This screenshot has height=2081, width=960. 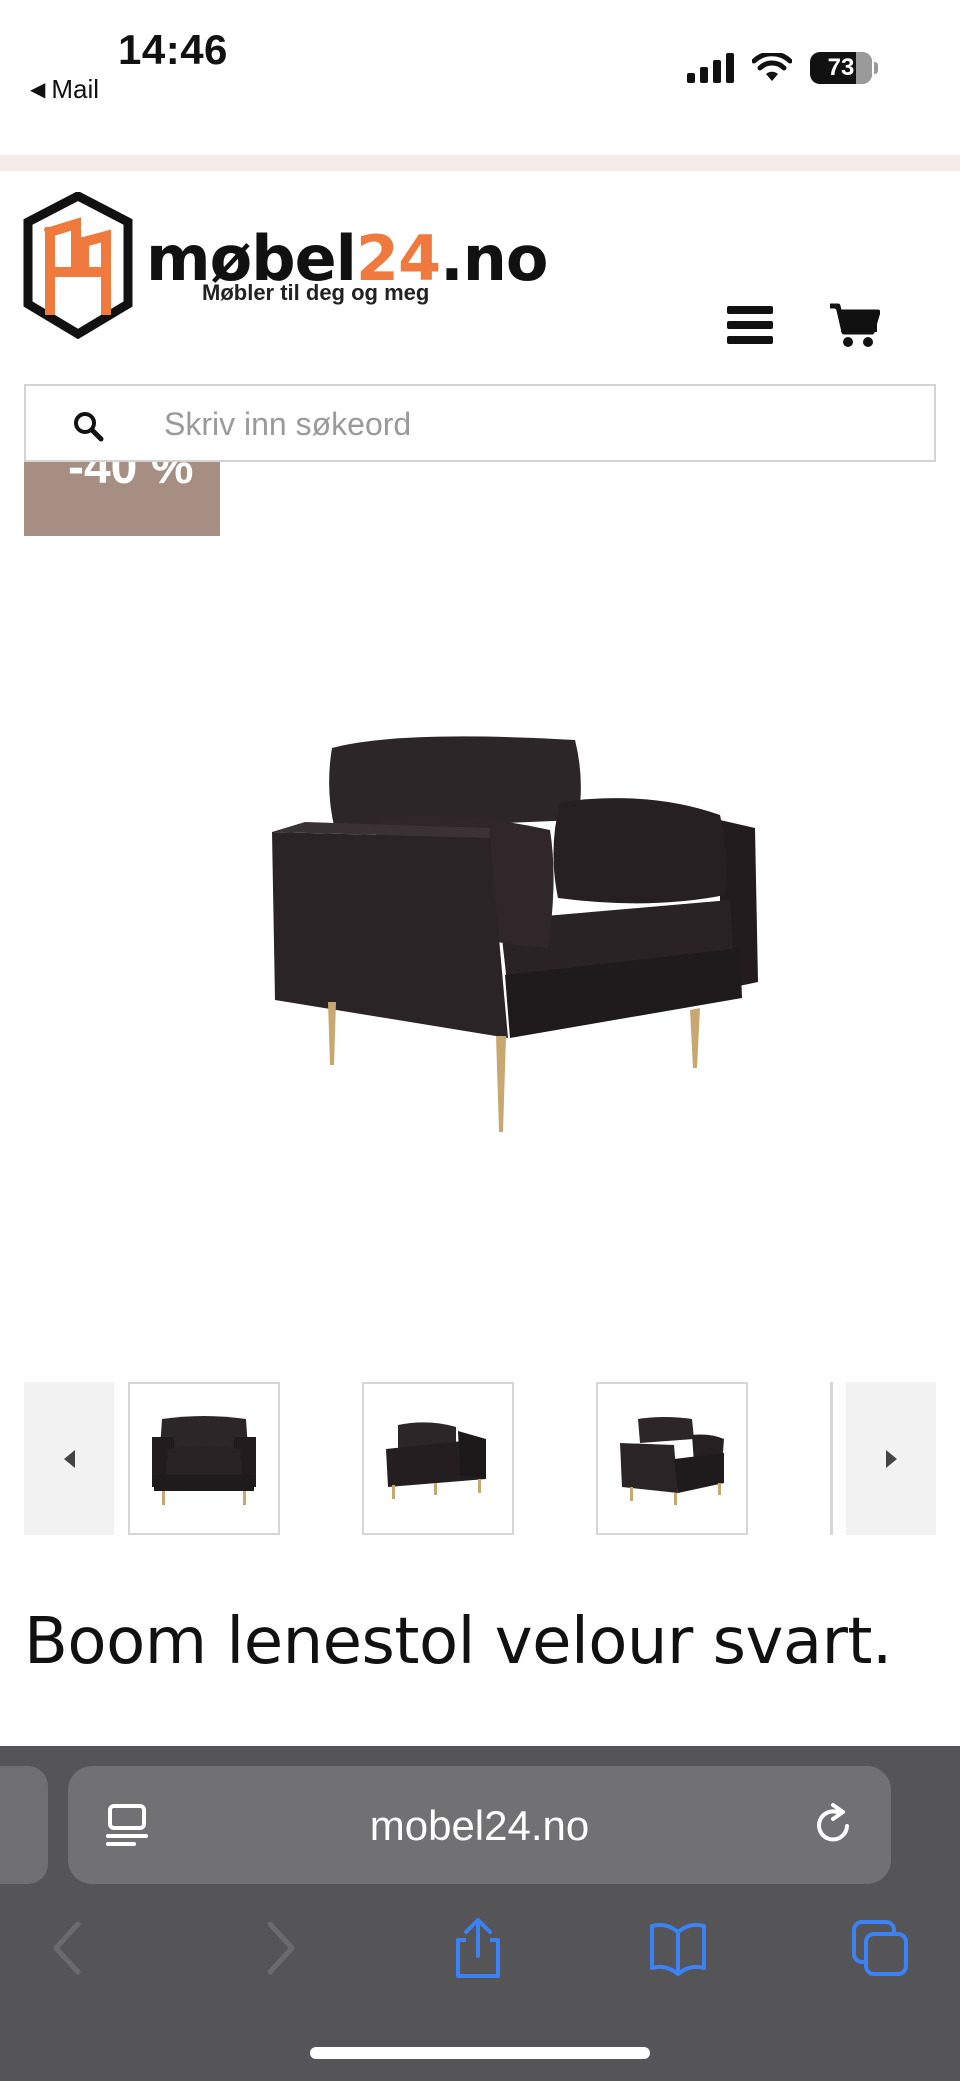 What do you see at coordinates (173, 49) in the screenshot?
I see `status-time: 14:46` at bounding box center [173, 49].